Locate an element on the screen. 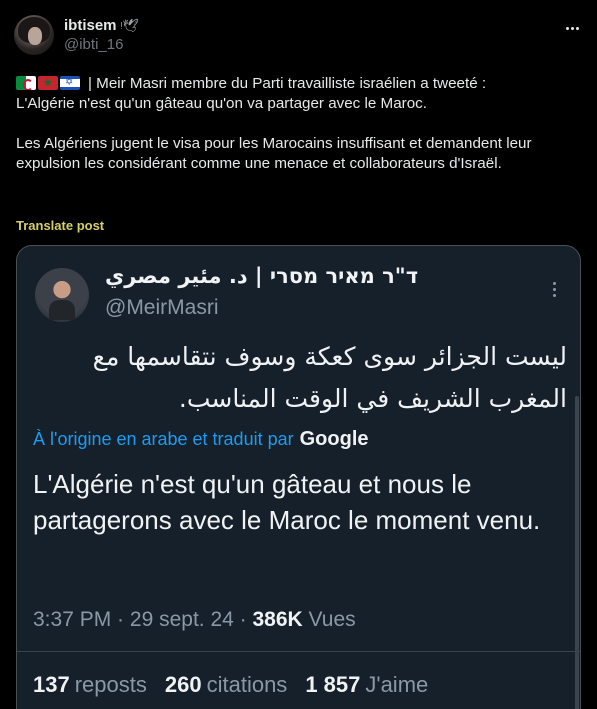 This screenshot has width=597, height=709. quoted-author-handle: @MeirMasri is located at coordinates (161, 308).